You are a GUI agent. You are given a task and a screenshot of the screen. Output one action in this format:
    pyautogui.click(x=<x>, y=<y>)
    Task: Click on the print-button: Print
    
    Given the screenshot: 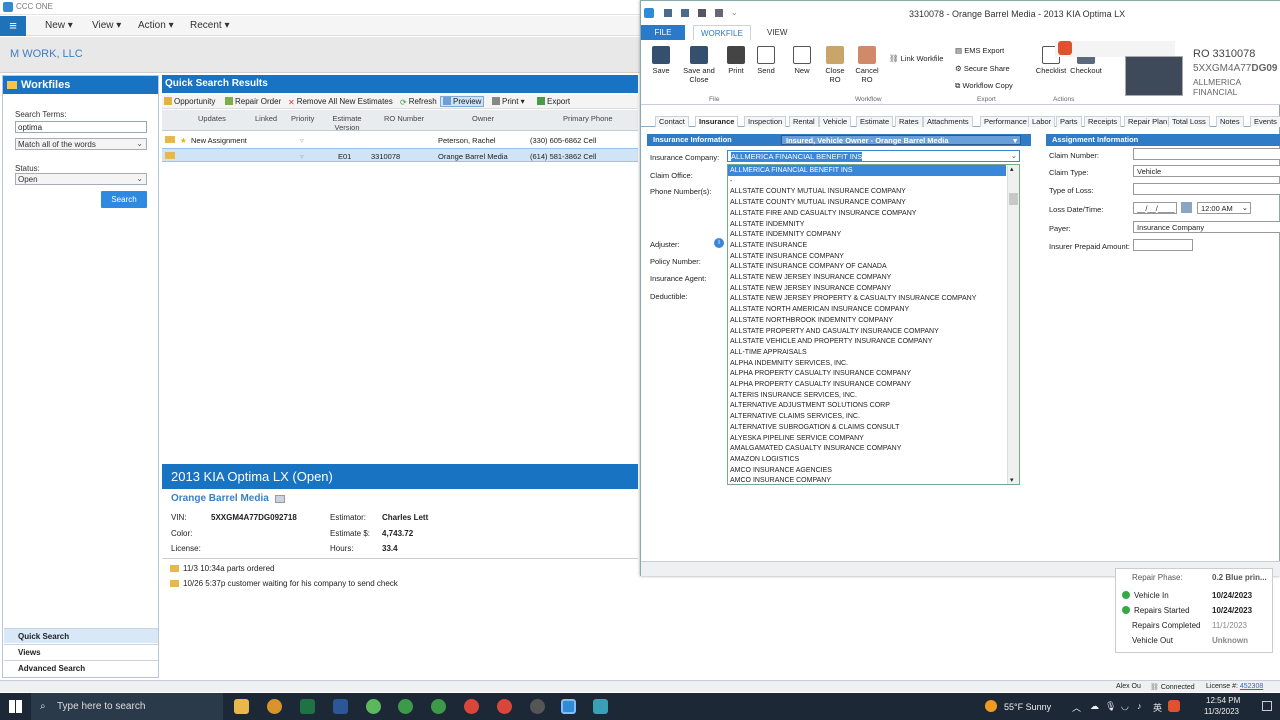 What is the action you would take?
    pyautogui.click(x=736, y=60)
    